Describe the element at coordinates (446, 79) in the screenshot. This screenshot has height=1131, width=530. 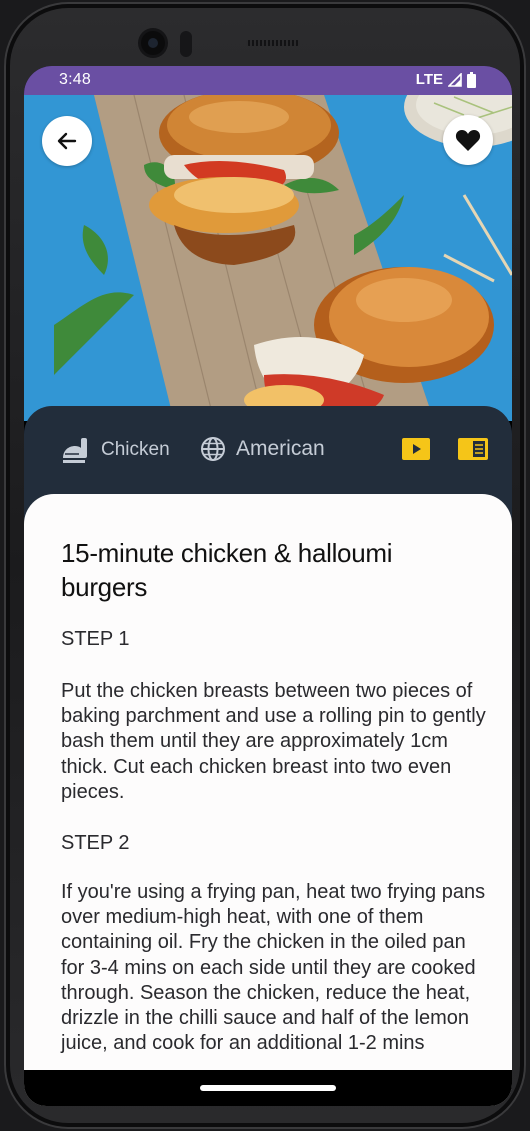
I see `status-indicators: LTE` at that location.